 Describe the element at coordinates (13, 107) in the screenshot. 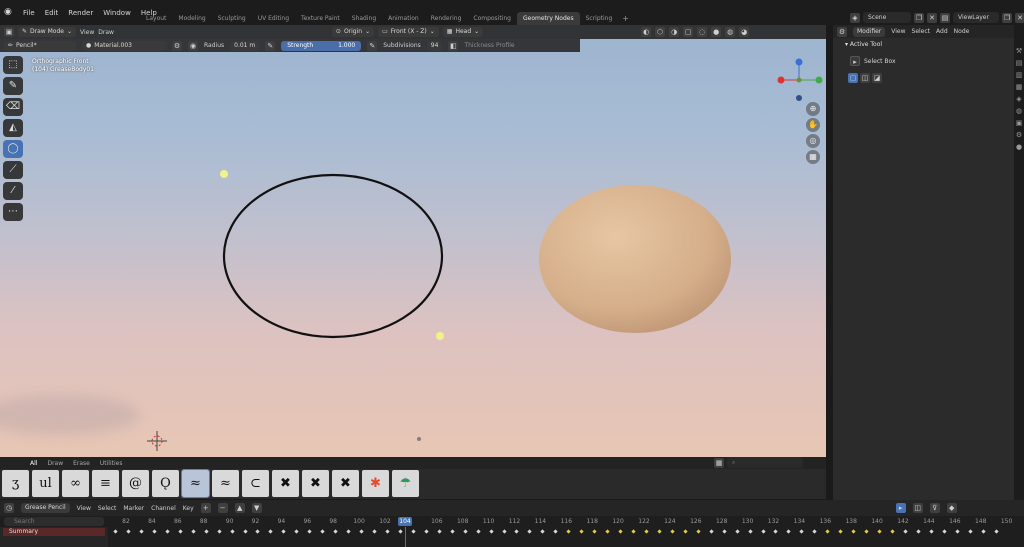

I see `erase-tool-icon: ⌫` at that location.